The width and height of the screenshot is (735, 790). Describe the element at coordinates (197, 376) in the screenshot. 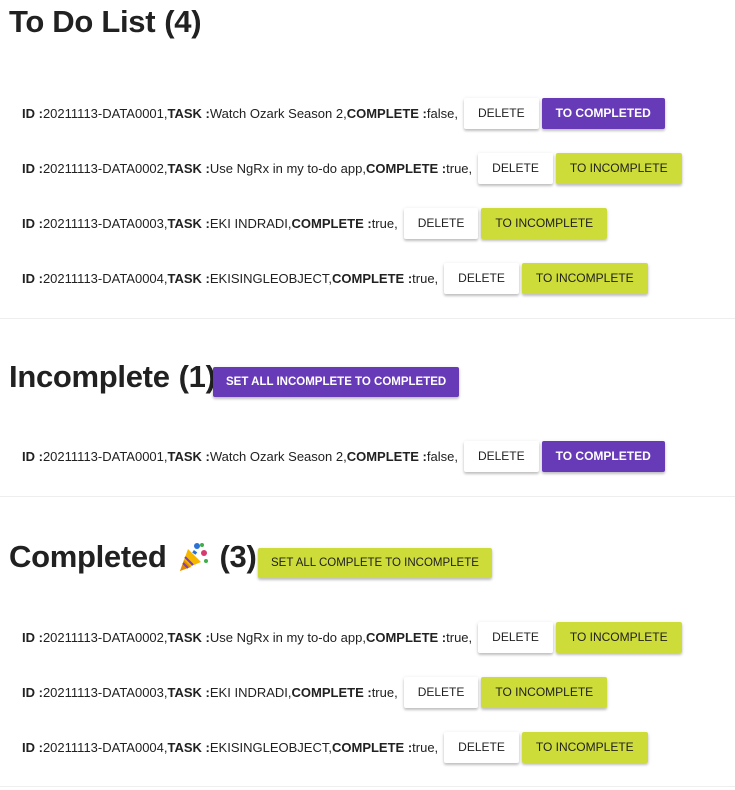

I see `incomplete-count: (1)` at that location.